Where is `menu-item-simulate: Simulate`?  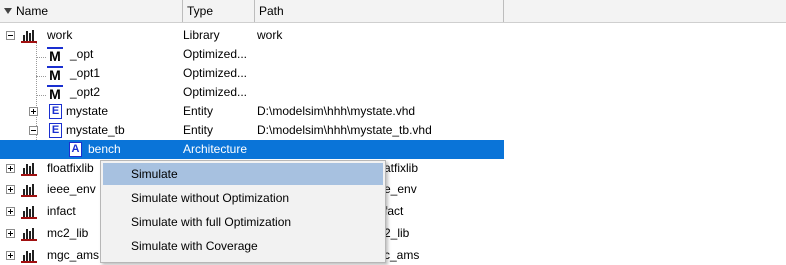
menu-item-simulate: Simulate is located at coordinates (243, 174).